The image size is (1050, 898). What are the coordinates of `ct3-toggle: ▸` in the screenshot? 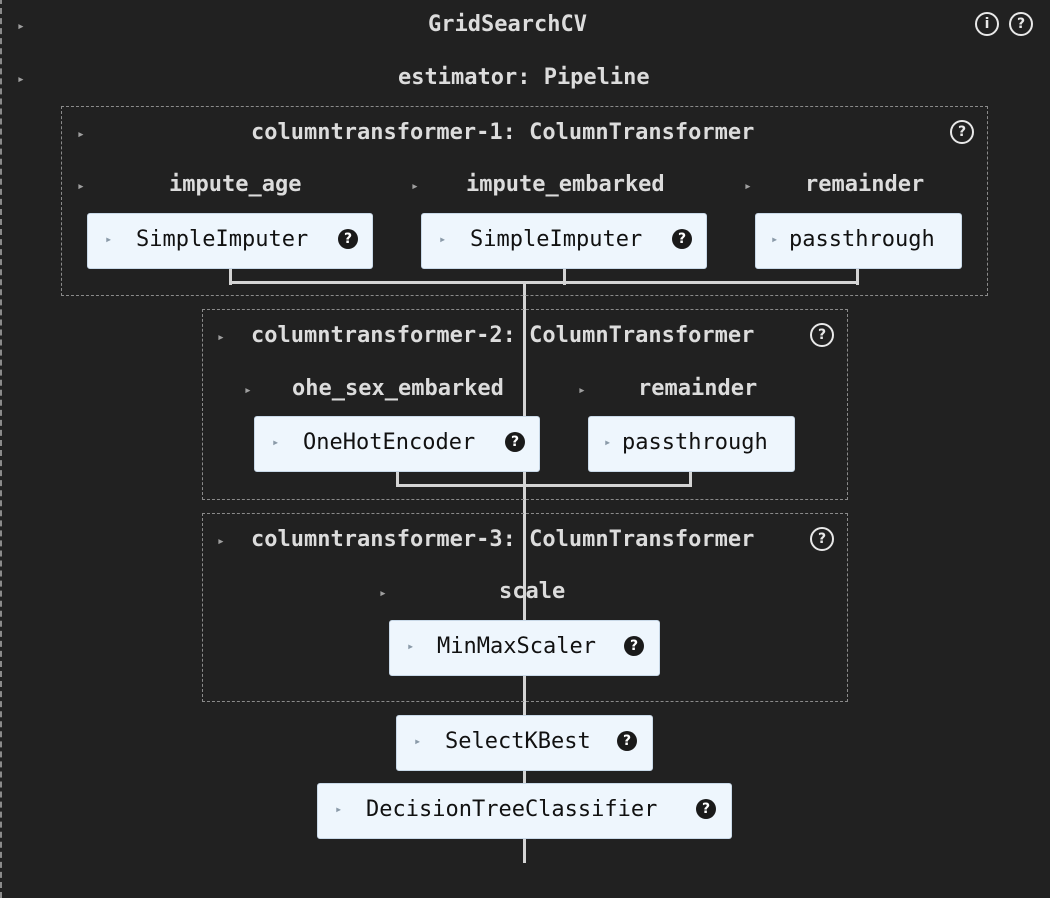 It's located at (221, 541).